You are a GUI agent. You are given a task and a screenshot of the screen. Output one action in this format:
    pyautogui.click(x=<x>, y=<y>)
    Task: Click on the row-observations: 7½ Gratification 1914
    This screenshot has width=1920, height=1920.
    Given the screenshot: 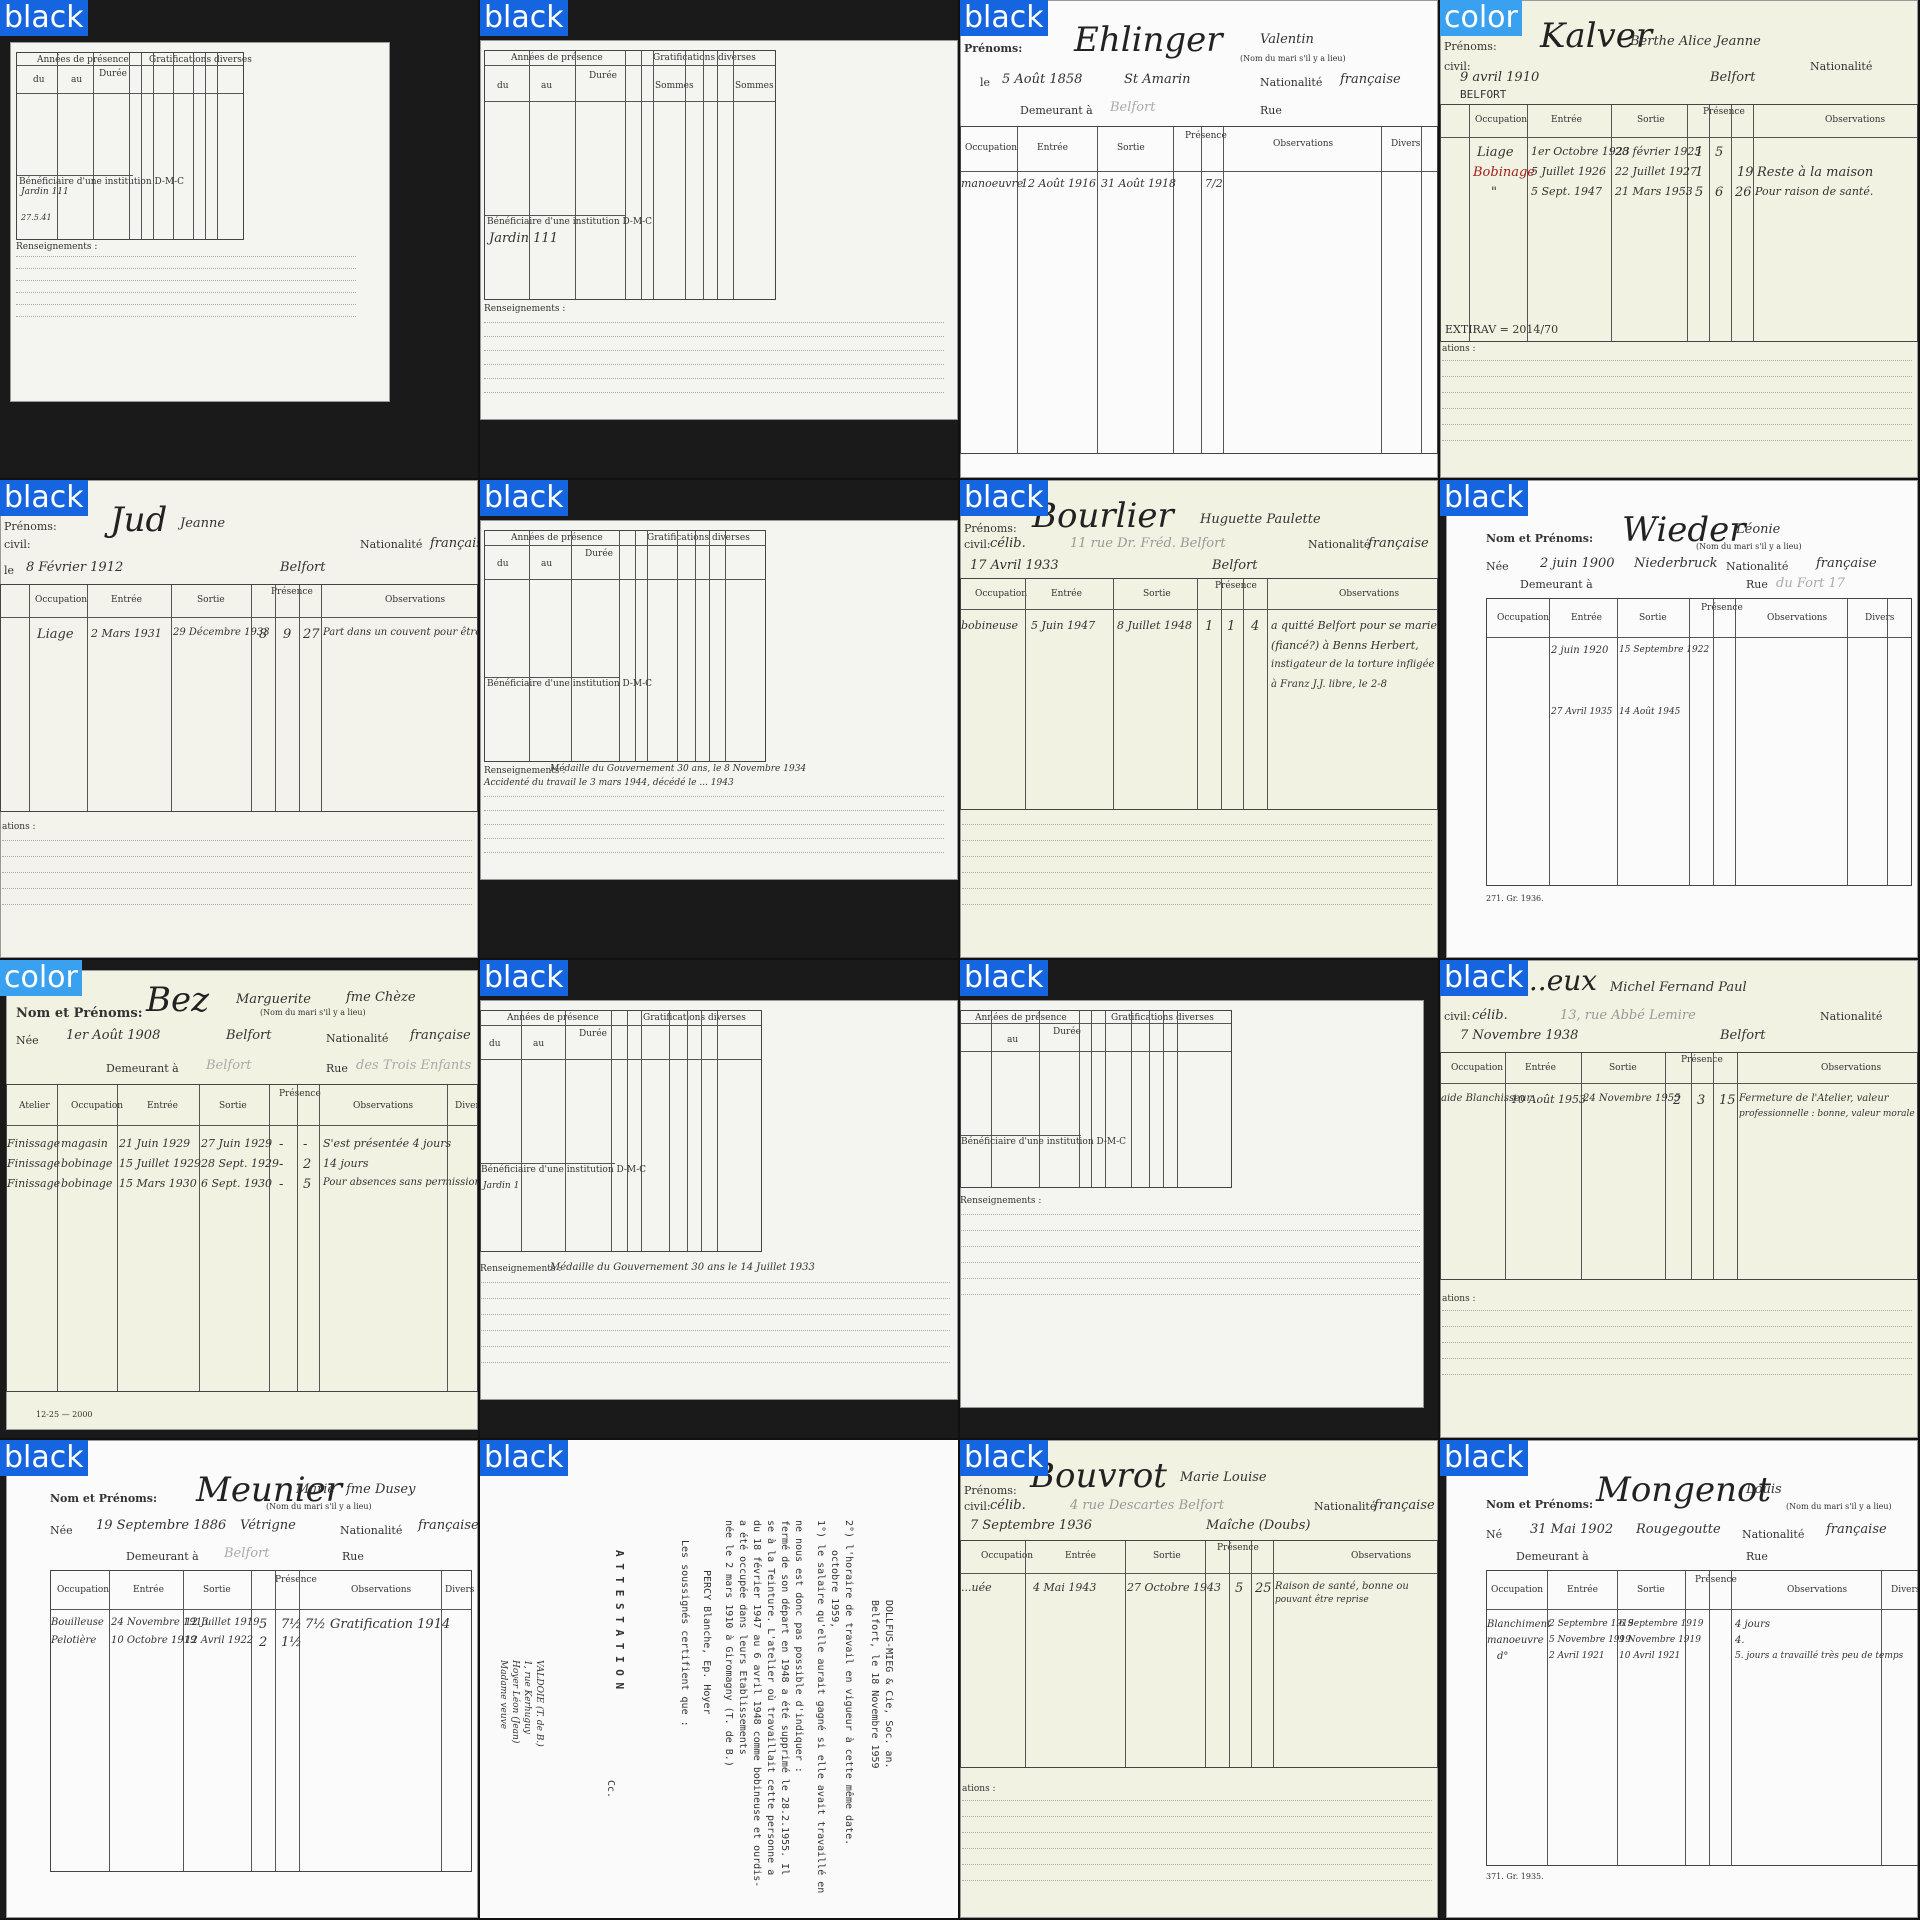 What is the action you would take?
    pyautogui.click(x=378, y=1624)
    